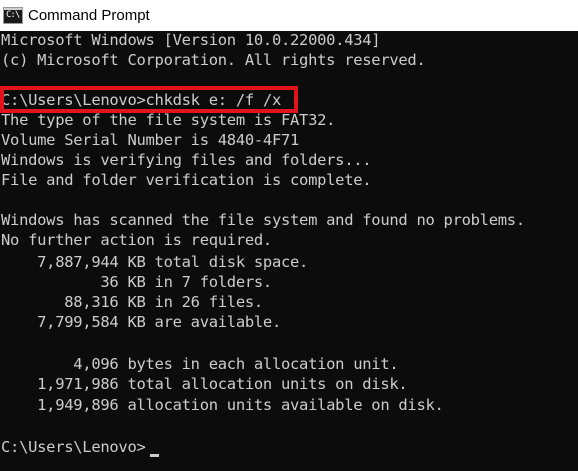 The image size is (578, 471). What do you see at coordinates (136, 240) in the screenshot?
I see `console-line-no-action: No further action is required.` at bounding box center [136, 240].